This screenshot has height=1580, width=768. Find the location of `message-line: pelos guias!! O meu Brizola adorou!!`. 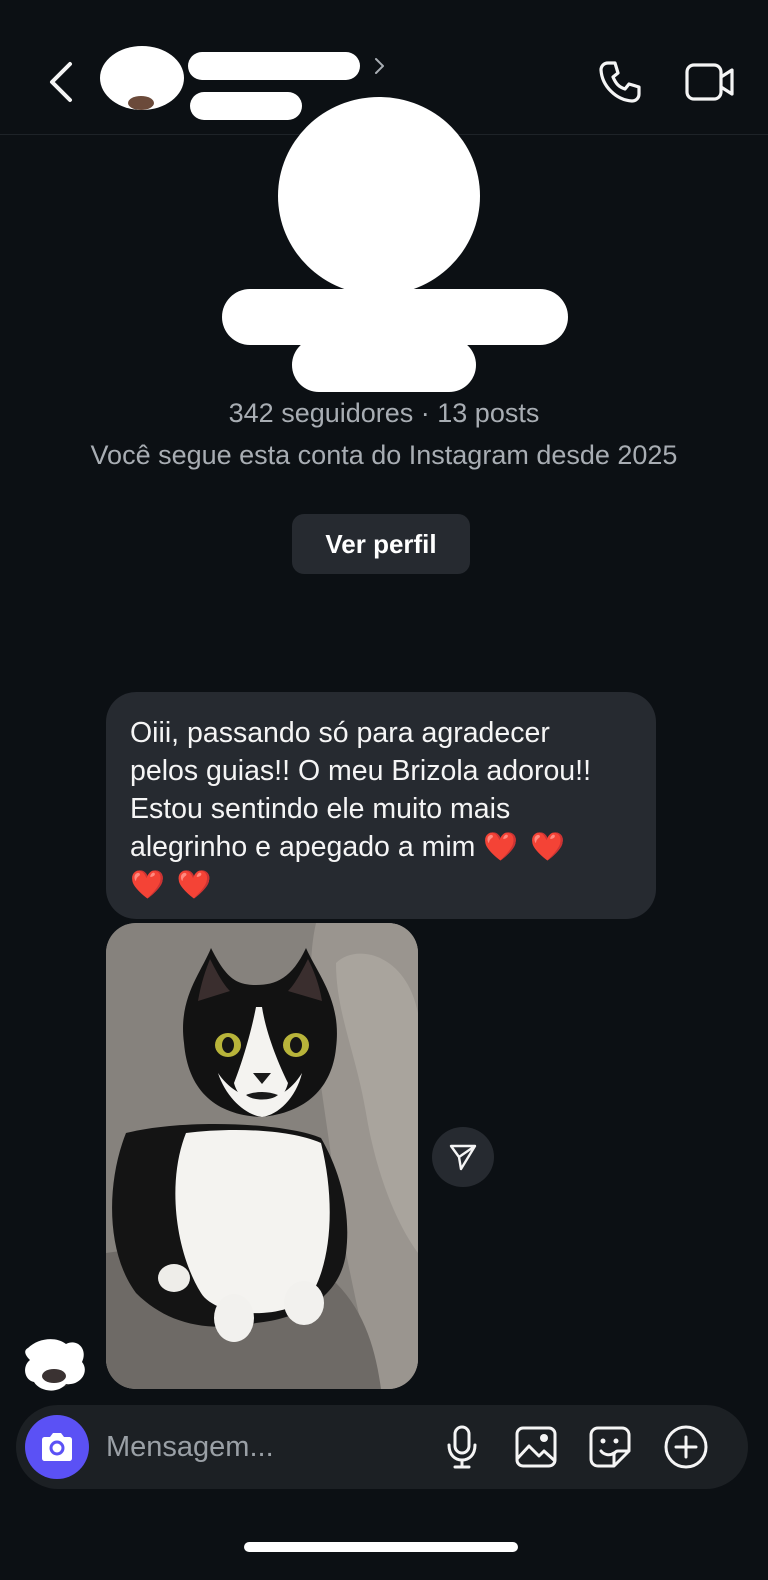

message-line: pelos guias!! O meu Brizola adorou!! is located at coordinates (360, 771).